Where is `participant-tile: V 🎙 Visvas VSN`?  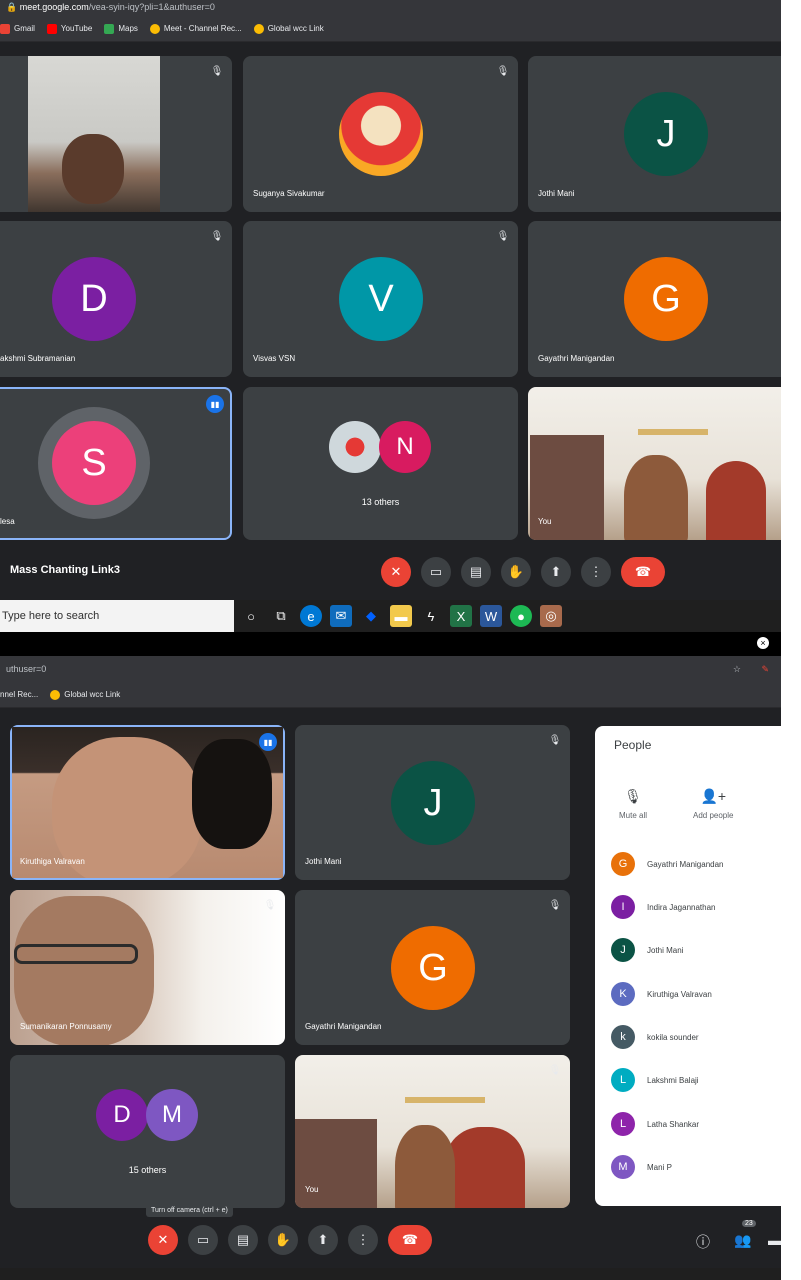
participant-tile: V 🎙 Visvas VSN is located at coordinates (380, 299).